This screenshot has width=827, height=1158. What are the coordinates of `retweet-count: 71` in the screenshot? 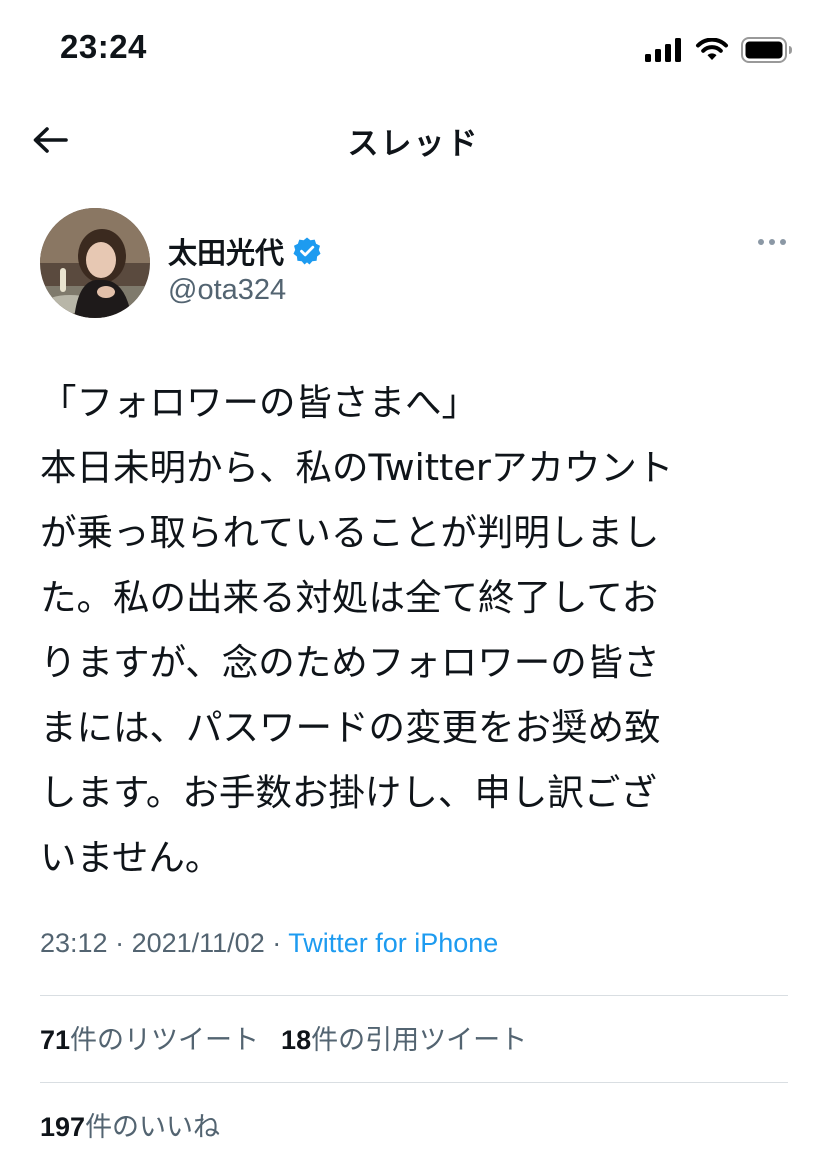 It's located at (55, 1040).